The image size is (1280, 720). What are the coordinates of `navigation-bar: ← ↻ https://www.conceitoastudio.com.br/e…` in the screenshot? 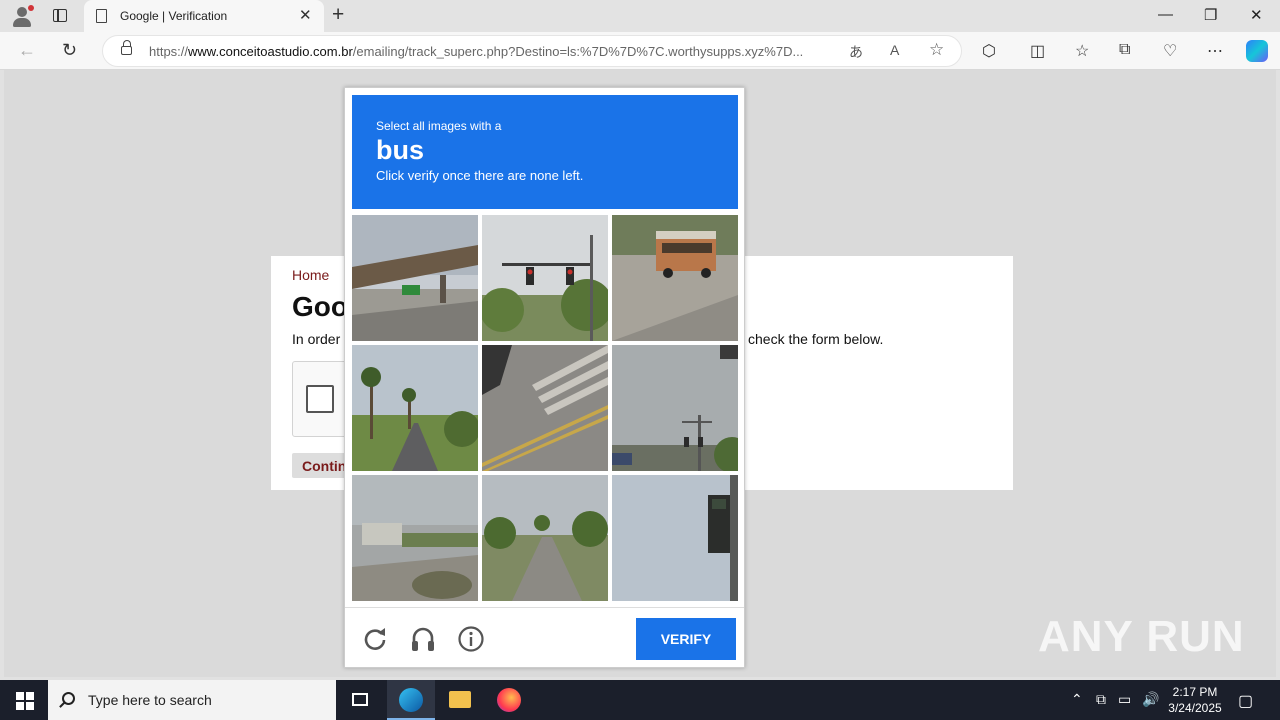 It's located at (640, 51).